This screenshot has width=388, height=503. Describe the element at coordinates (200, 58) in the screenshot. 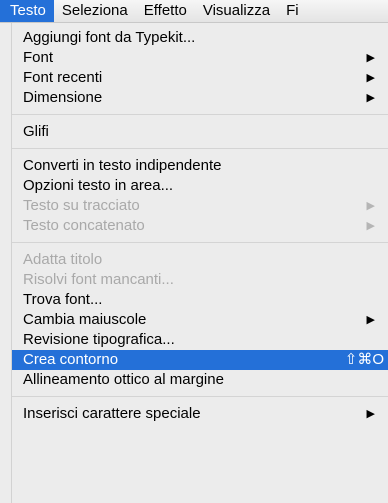

I see `menu-item-font: Font ▶` at that location.